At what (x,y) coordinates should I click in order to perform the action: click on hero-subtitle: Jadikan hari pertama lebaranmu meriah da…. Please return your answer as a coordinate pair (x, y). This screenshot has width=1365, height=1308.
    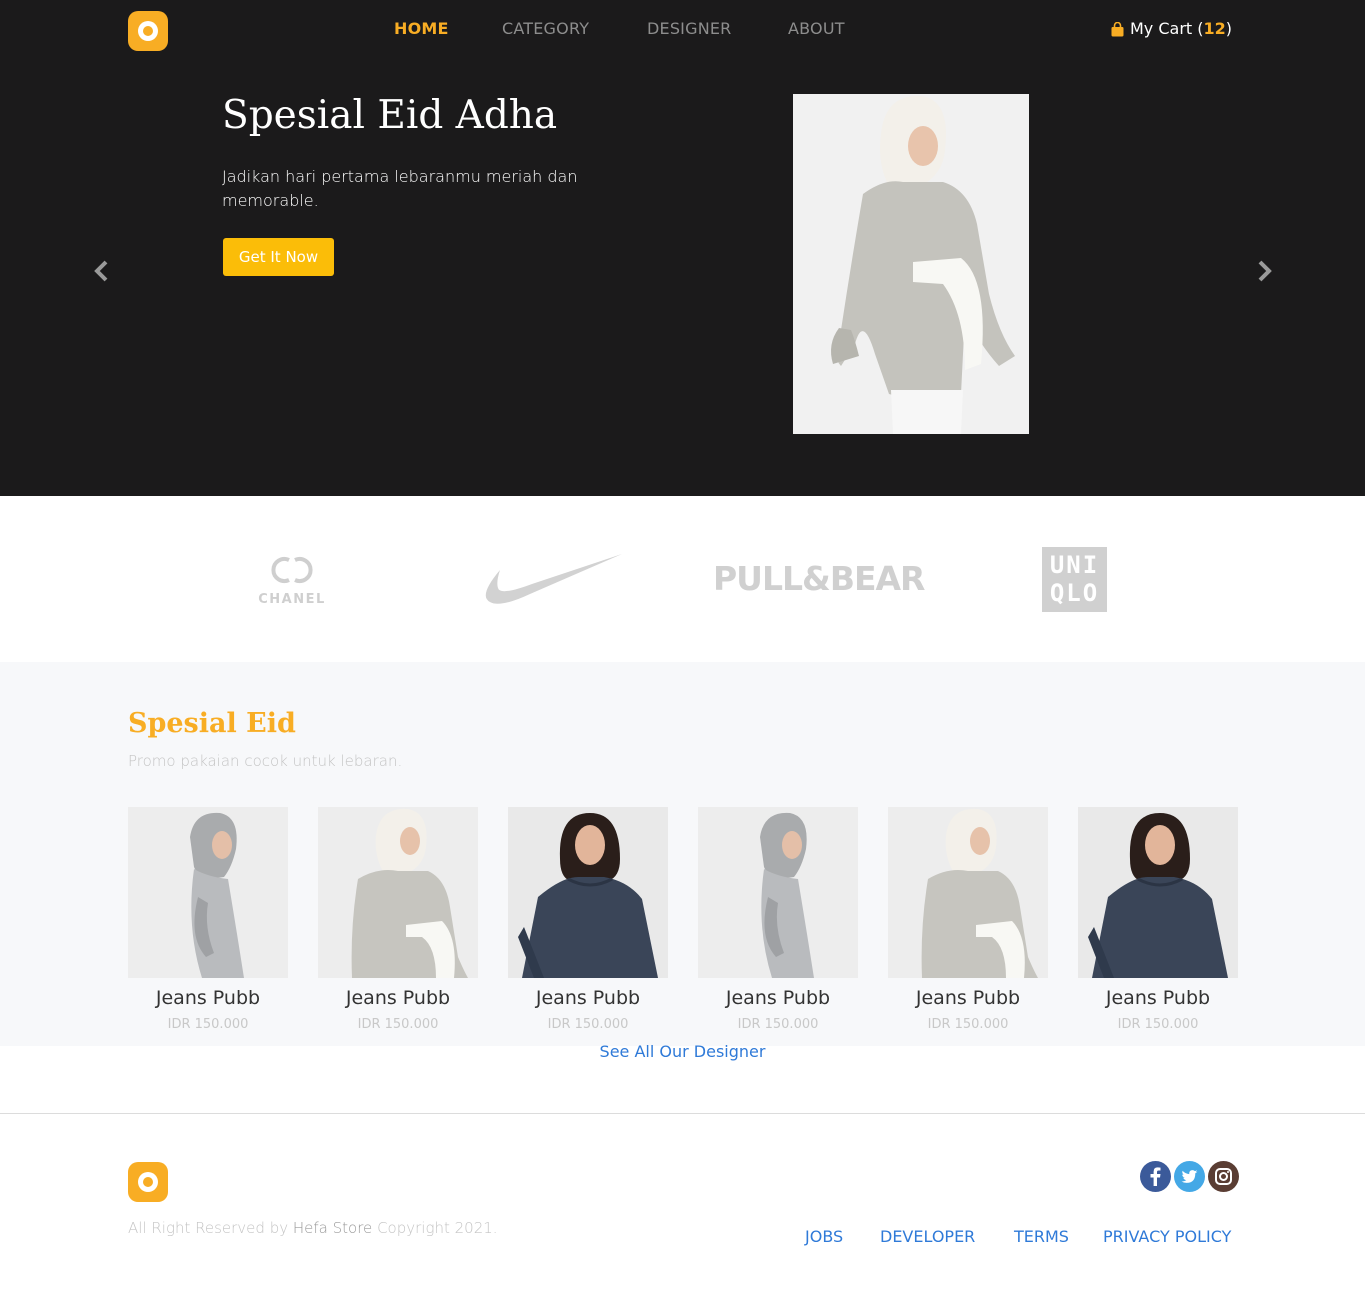
    Looking at the image, I should click on (400, 188).